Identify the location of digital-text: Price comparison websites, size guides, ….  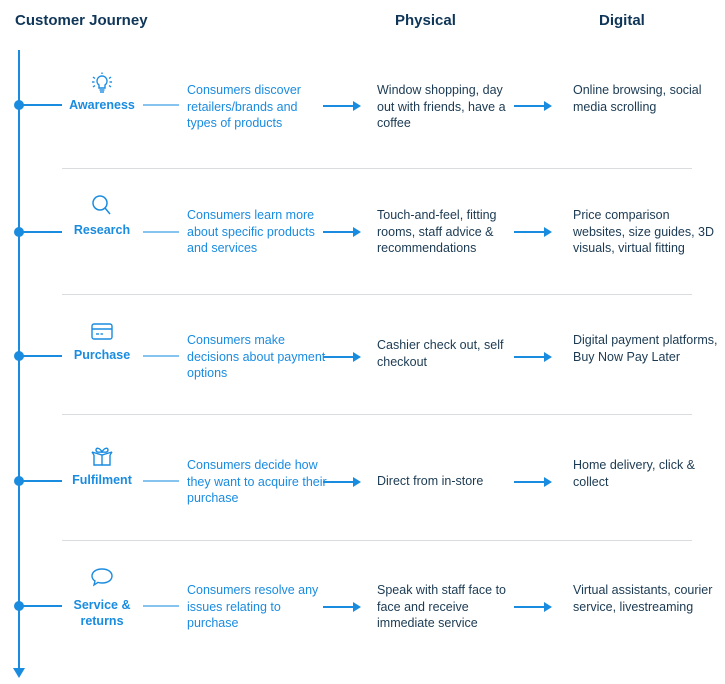
(644, 231).